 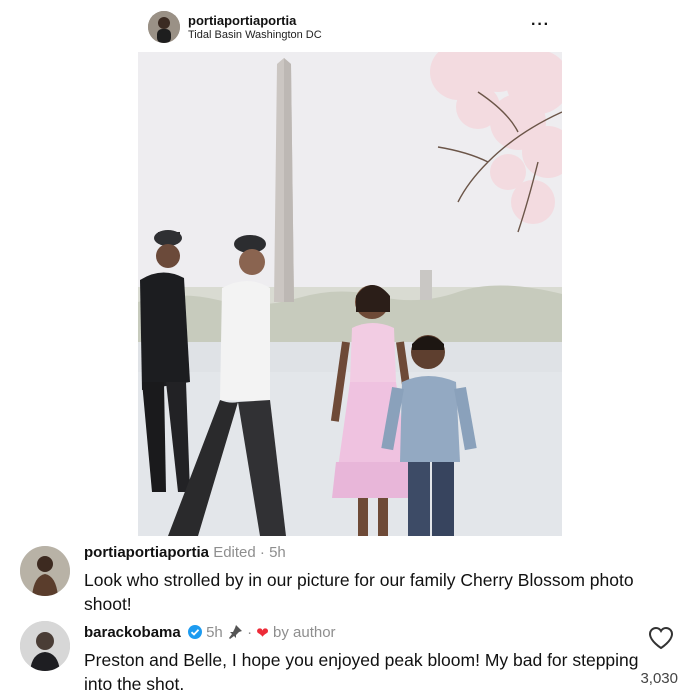 What do you see at coordinates (304, 632) in the screenshot?
I see `comment-2-liked-by-author: by author` at bounding box center [304, 632].